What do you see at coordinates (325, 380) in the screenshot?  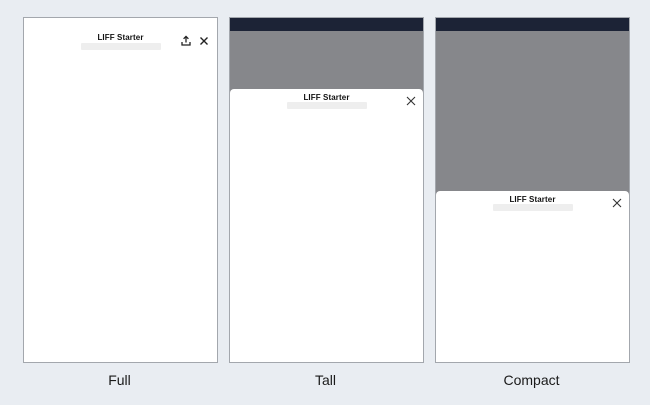 I see `caption-tall: Tall` at bounding box center [325, 380].